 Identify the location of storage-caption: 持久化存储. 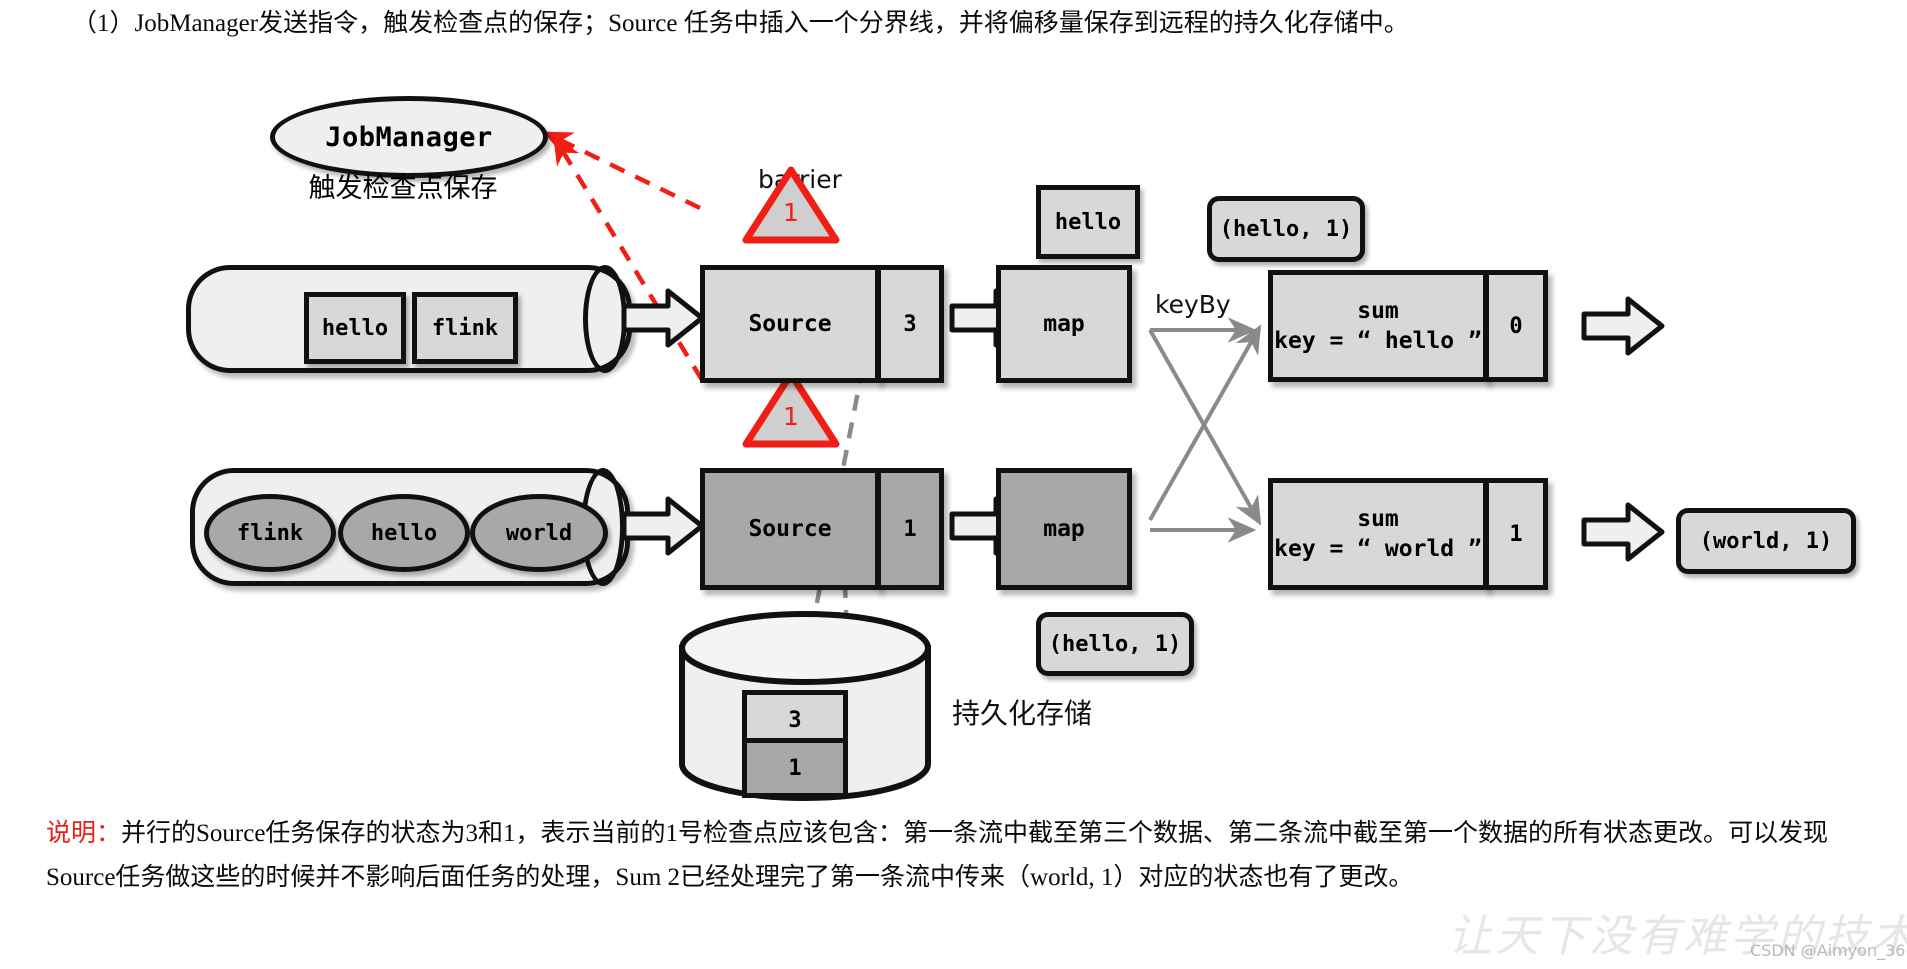
(1022, 714).